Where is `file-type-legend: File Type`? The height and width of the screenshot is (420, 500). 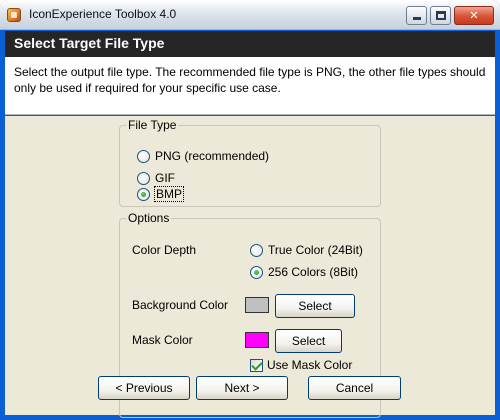
file-type-legend: File Type is located at coordinates (152, 125).